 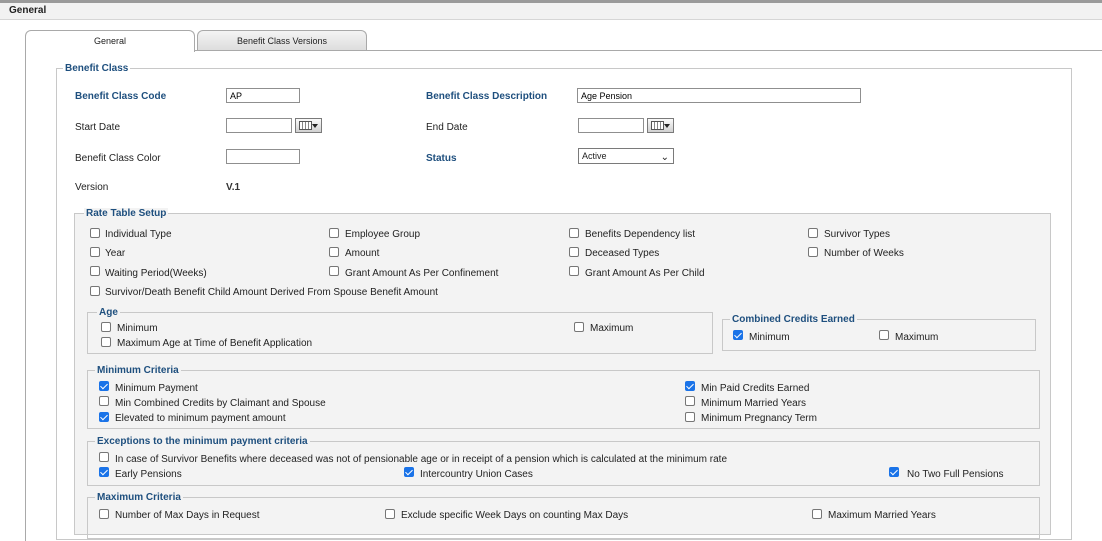 I want to click on combined-credits-minimum-label: Minimum, so click(x=769, y=337).